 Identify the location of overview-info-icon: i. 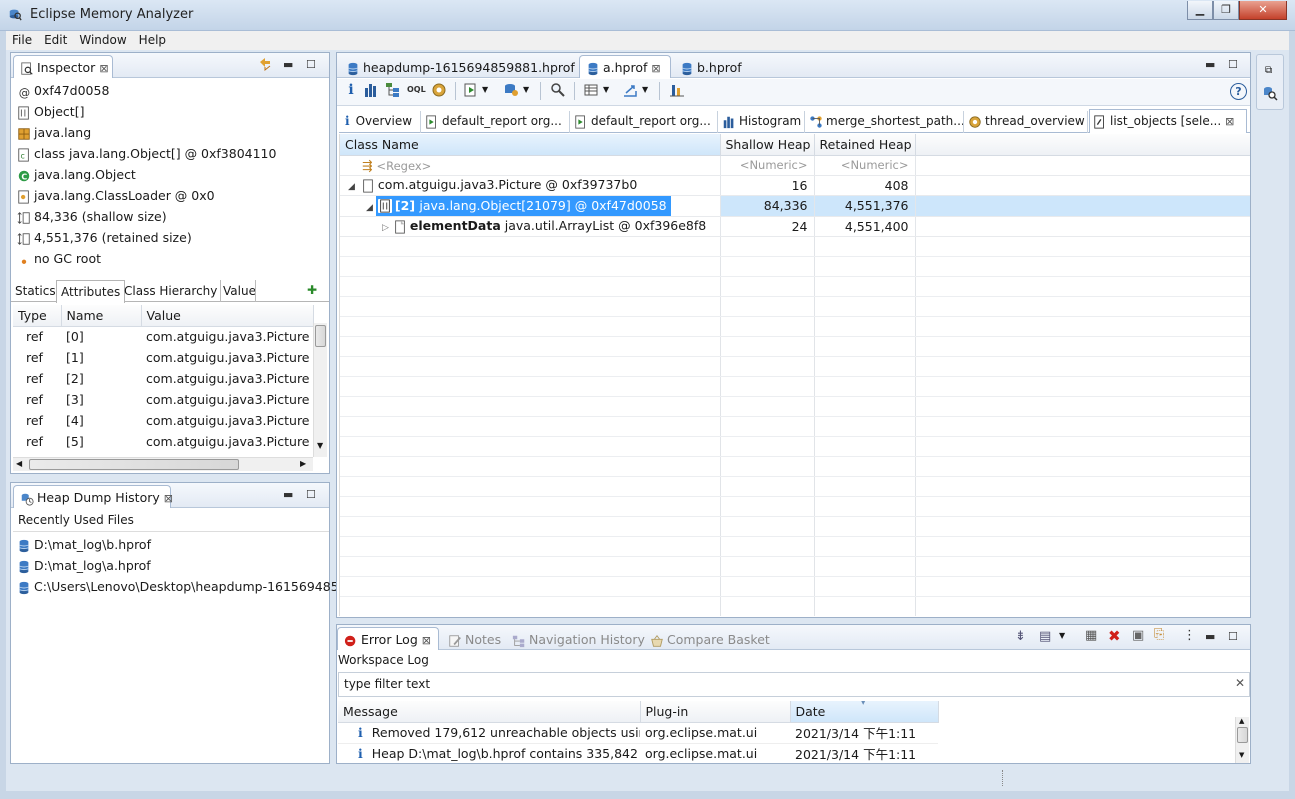
(351, 90).